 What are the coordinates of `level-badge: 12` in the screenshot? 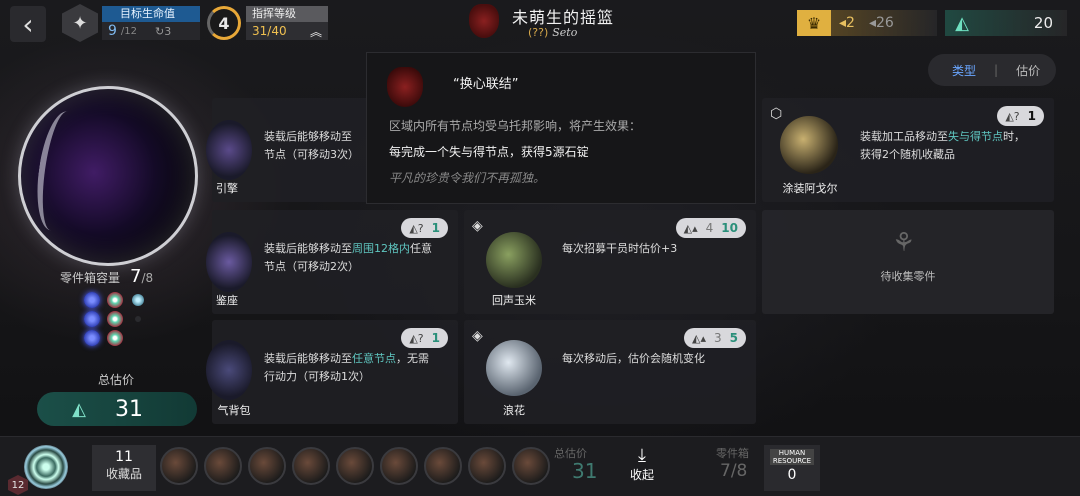 It's located at (18, 485).